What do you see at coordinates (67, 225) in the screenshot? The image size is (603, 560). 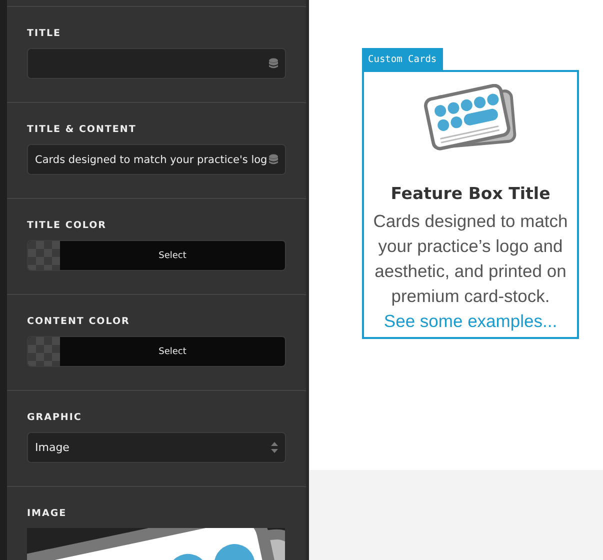 I see `field-label: TITLE COLOR` at bounding box center [67, 225].